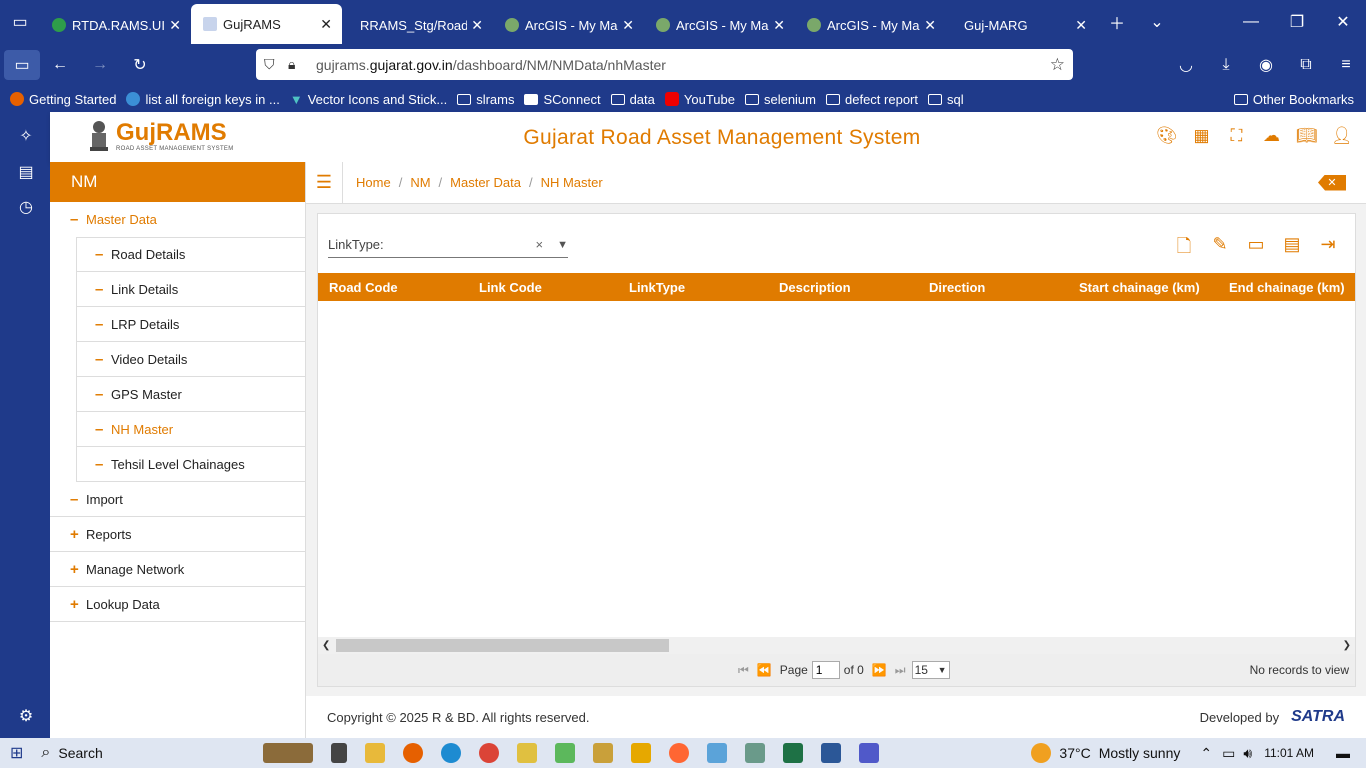 This screenshot has width=1366, height=768. I want to click on nav-lrp-details: – LRP Details, so click(190, 324).